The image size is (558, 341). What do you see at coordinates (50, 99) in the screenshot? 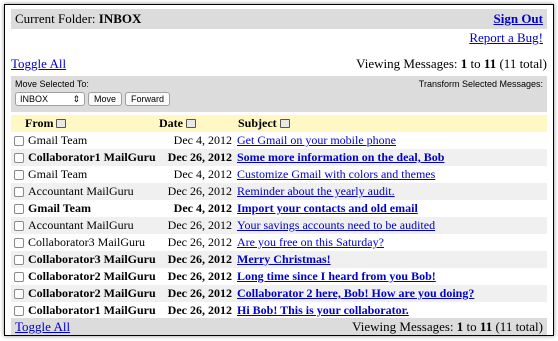
I see `folder-select: INBOX ⇕` at bounding box center [50, 99].